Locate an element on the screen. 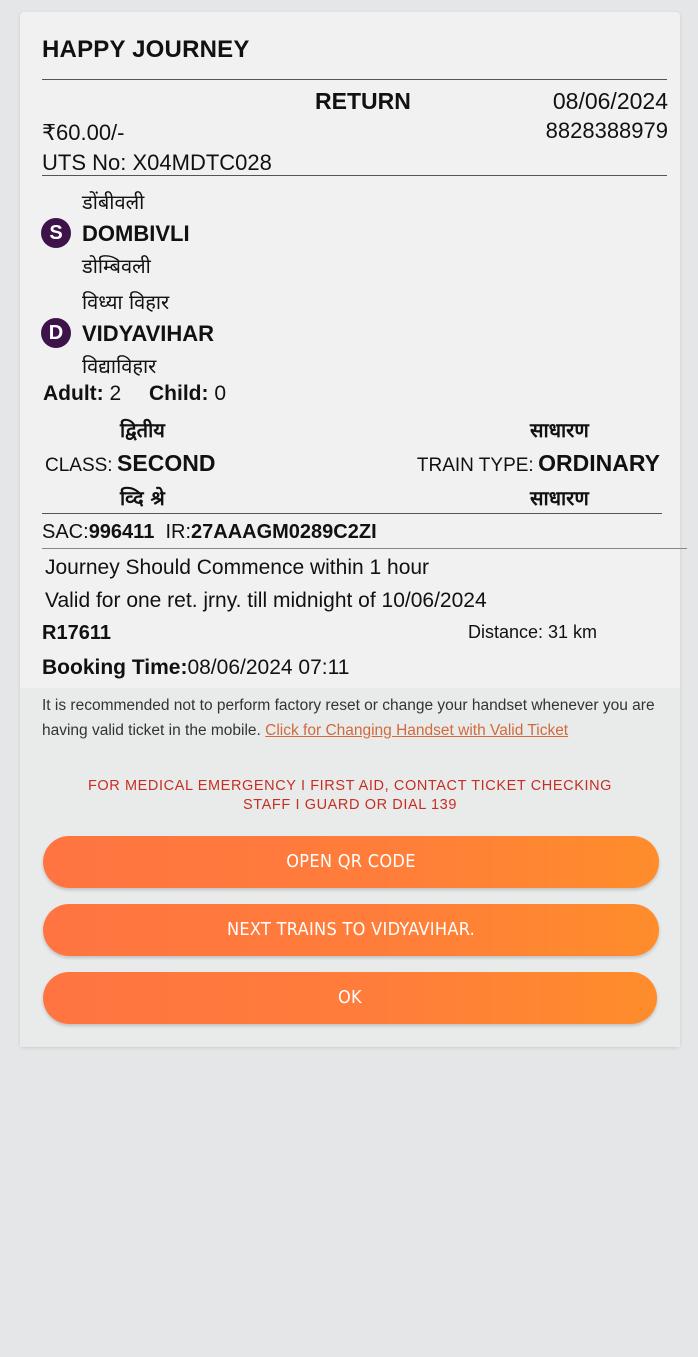 Image resolution: width=698 pixels, height=1357 pixels. class-row: CLASS: SECOND is located at coordinates (130, 463).